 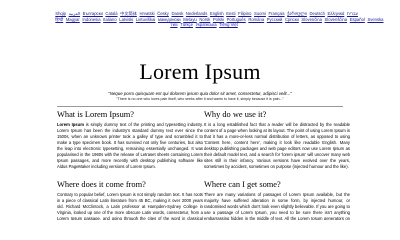 I want to click on language-link: Türkçe, so click(x=186, y=24).